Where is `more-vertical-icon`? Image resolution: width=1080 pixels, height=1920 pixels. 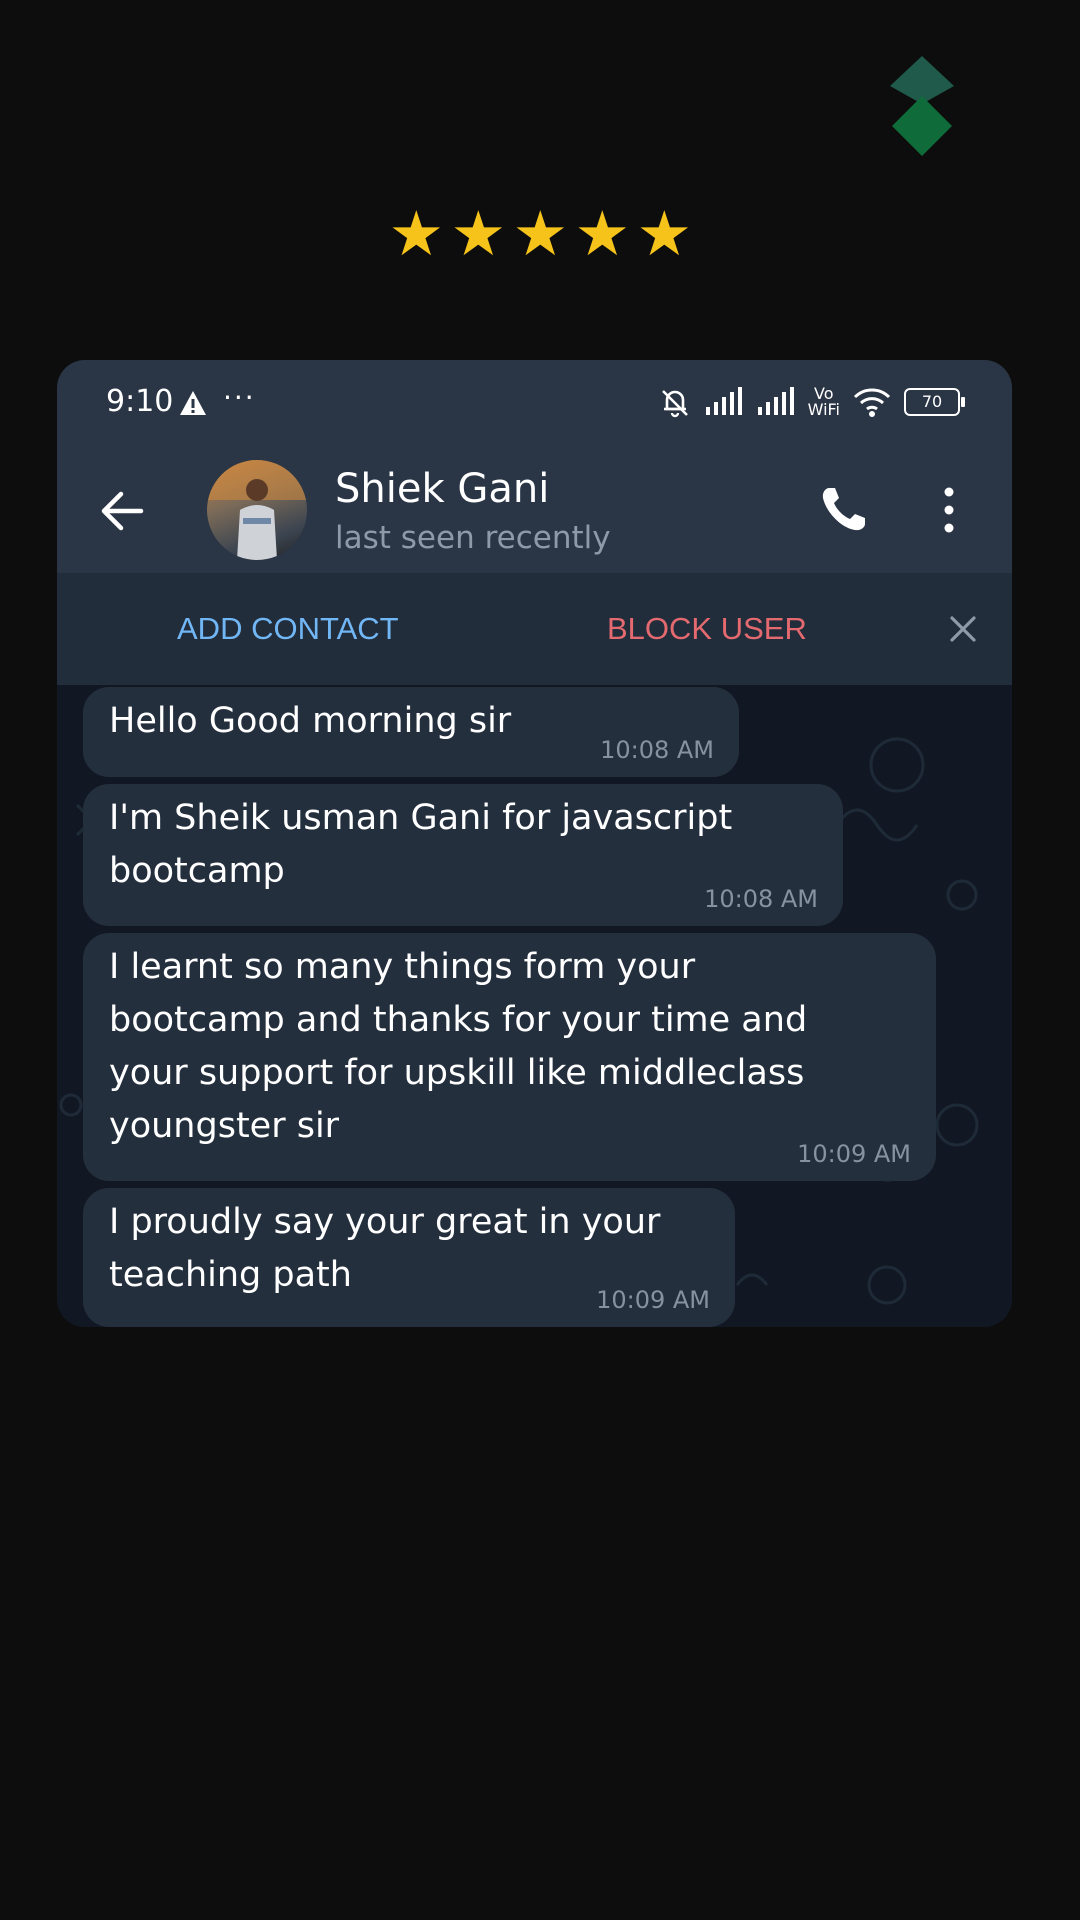 more-vertical-icon is located at coordinates (949, 510).